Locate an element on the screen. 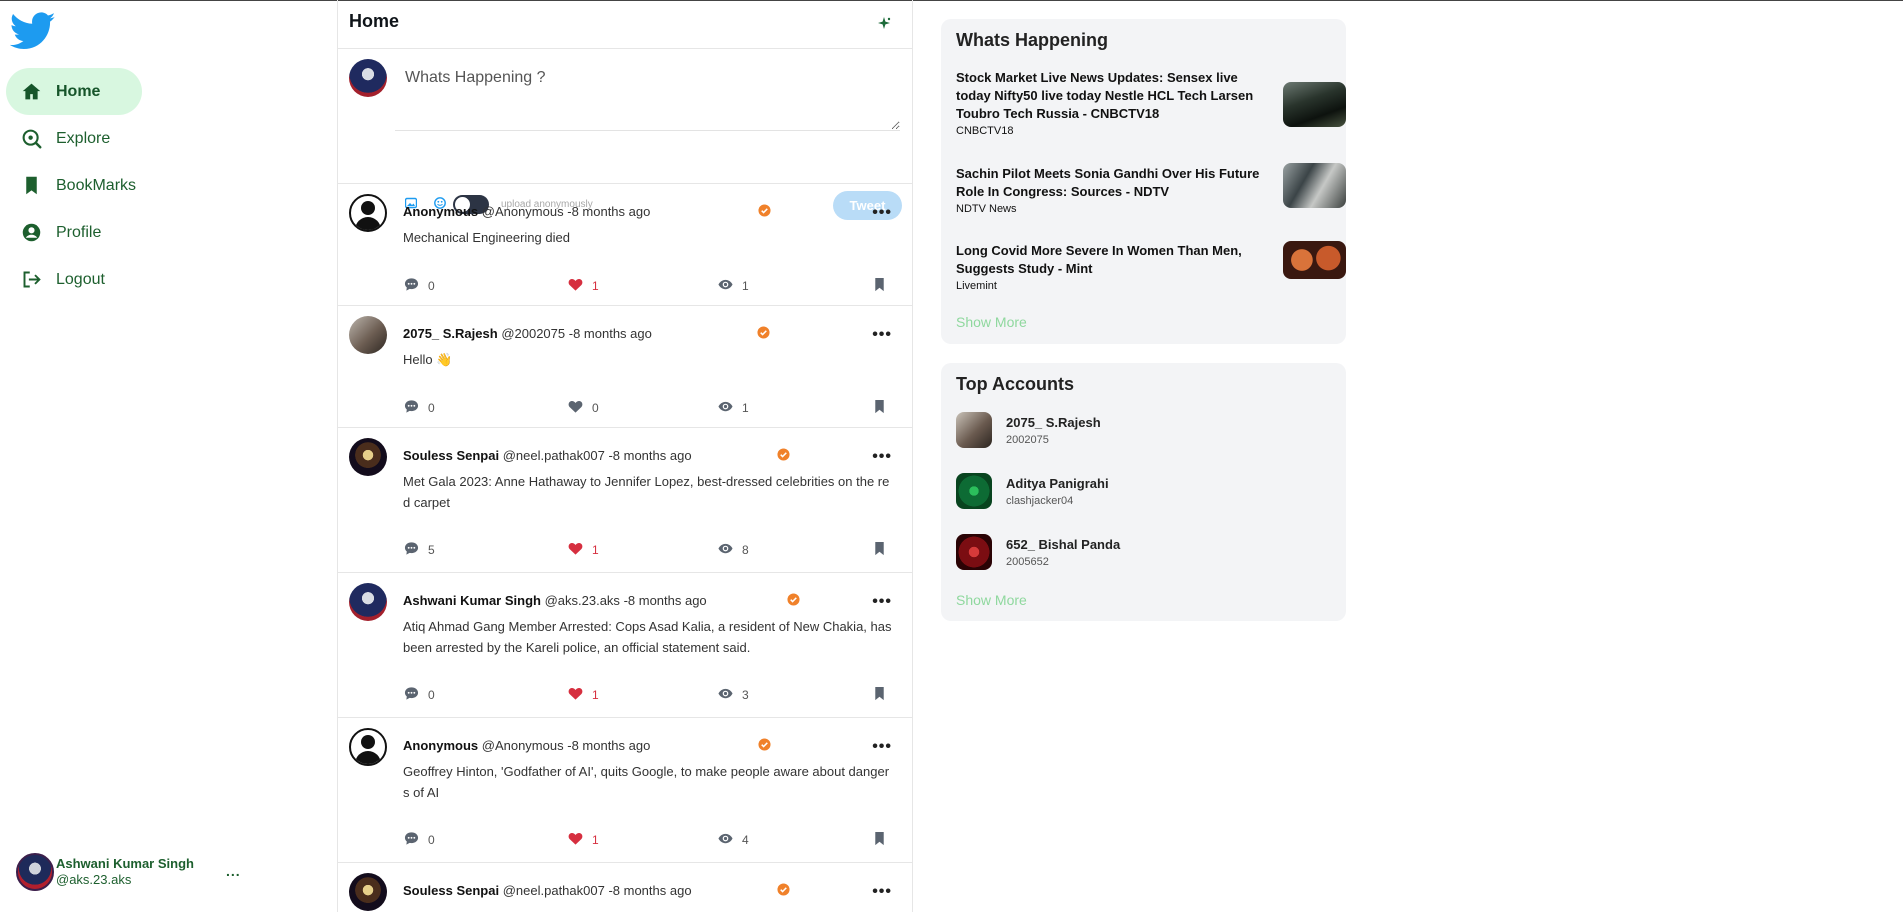 This screenshot has height=912, width=1903. twitter-logo-icon is located at coordinates (32, 31).